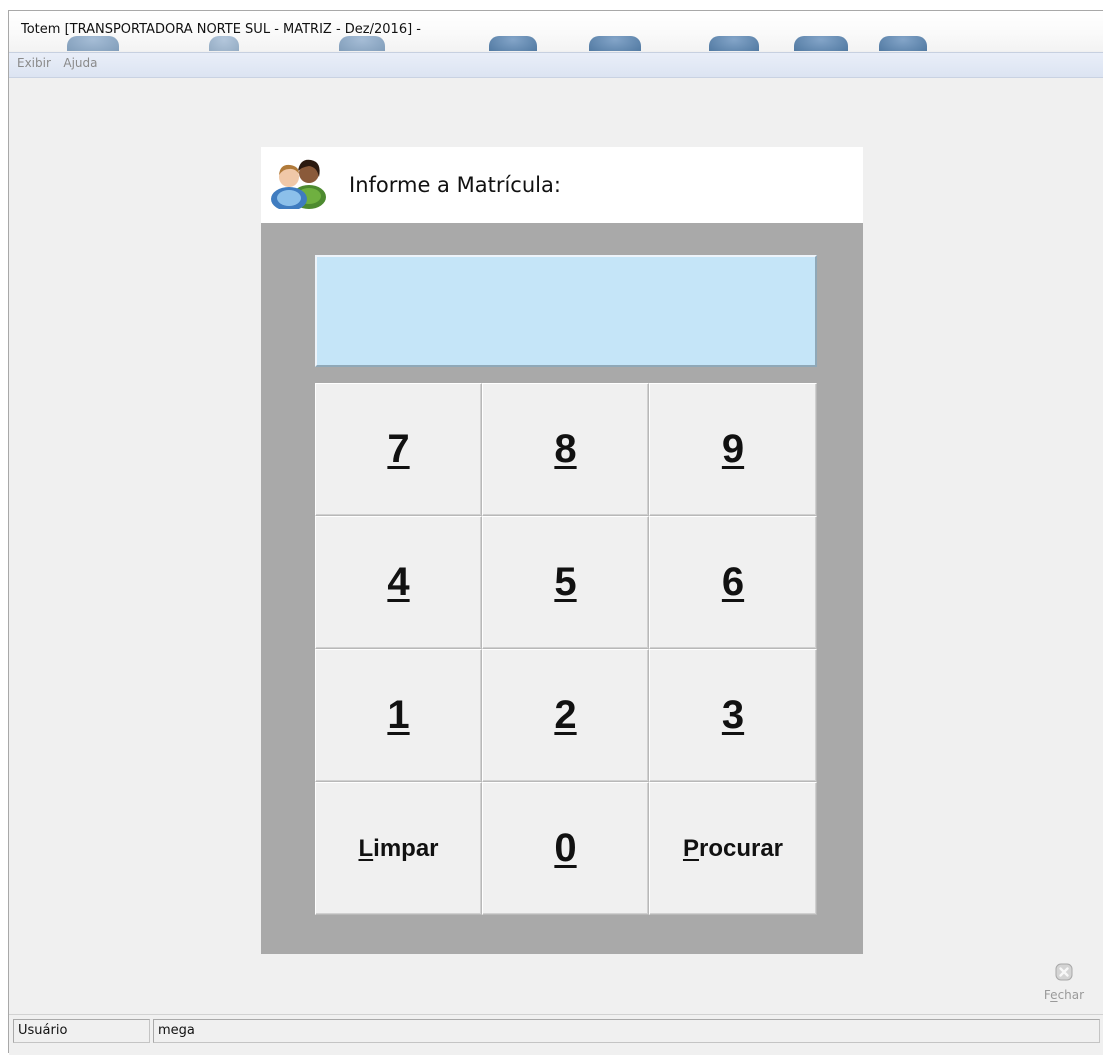  I want to click on fechar-label-mnemonic: e, so click(1054, 995).